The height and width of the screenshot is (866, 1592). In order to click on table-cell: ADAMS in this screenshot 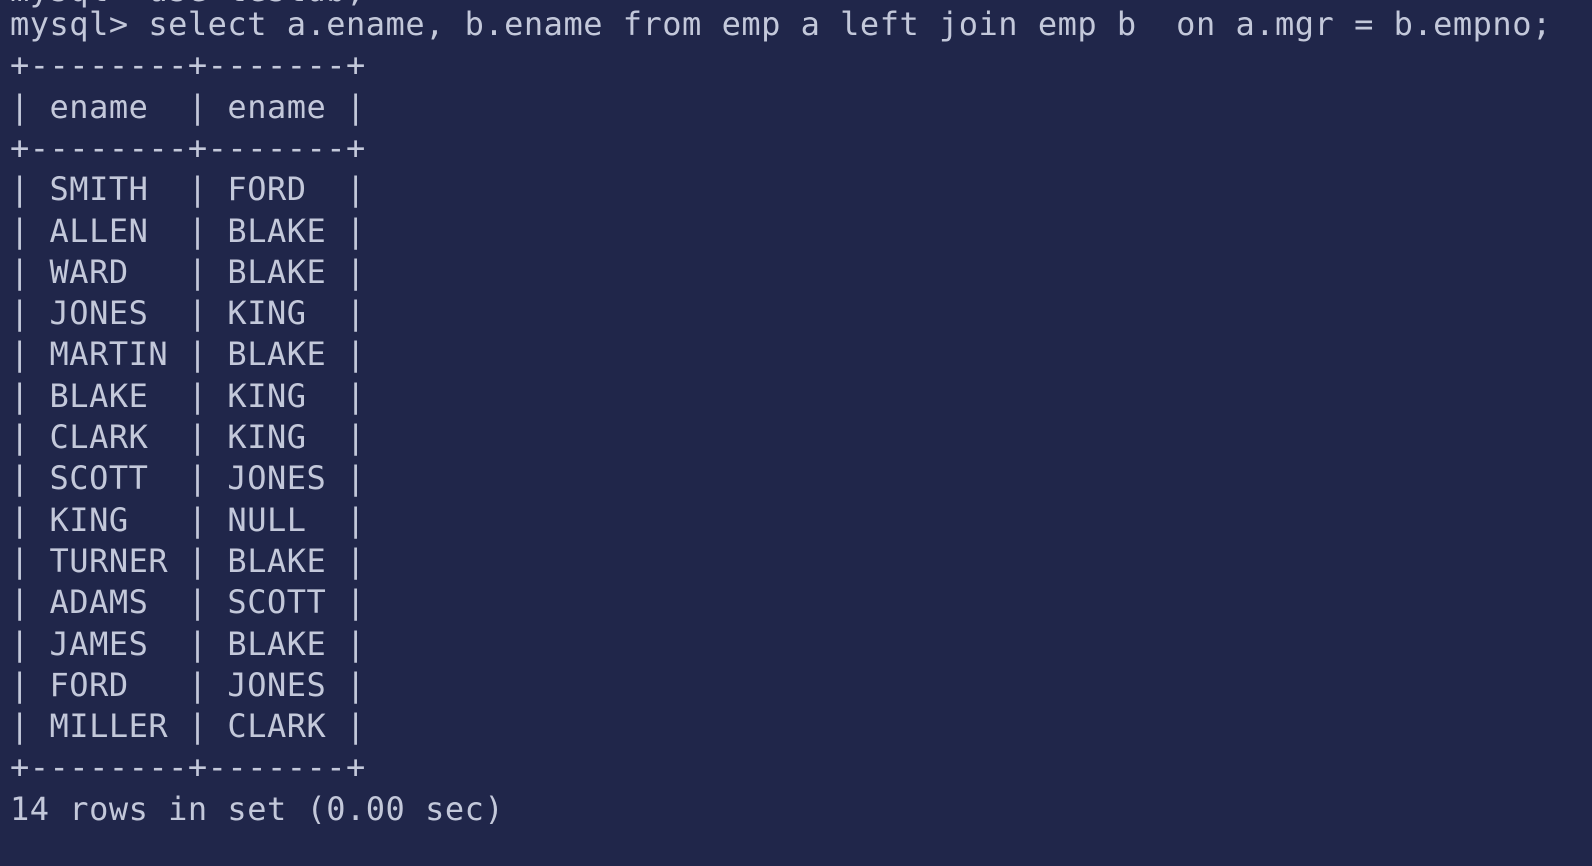, I will do `click(99, 602)`.